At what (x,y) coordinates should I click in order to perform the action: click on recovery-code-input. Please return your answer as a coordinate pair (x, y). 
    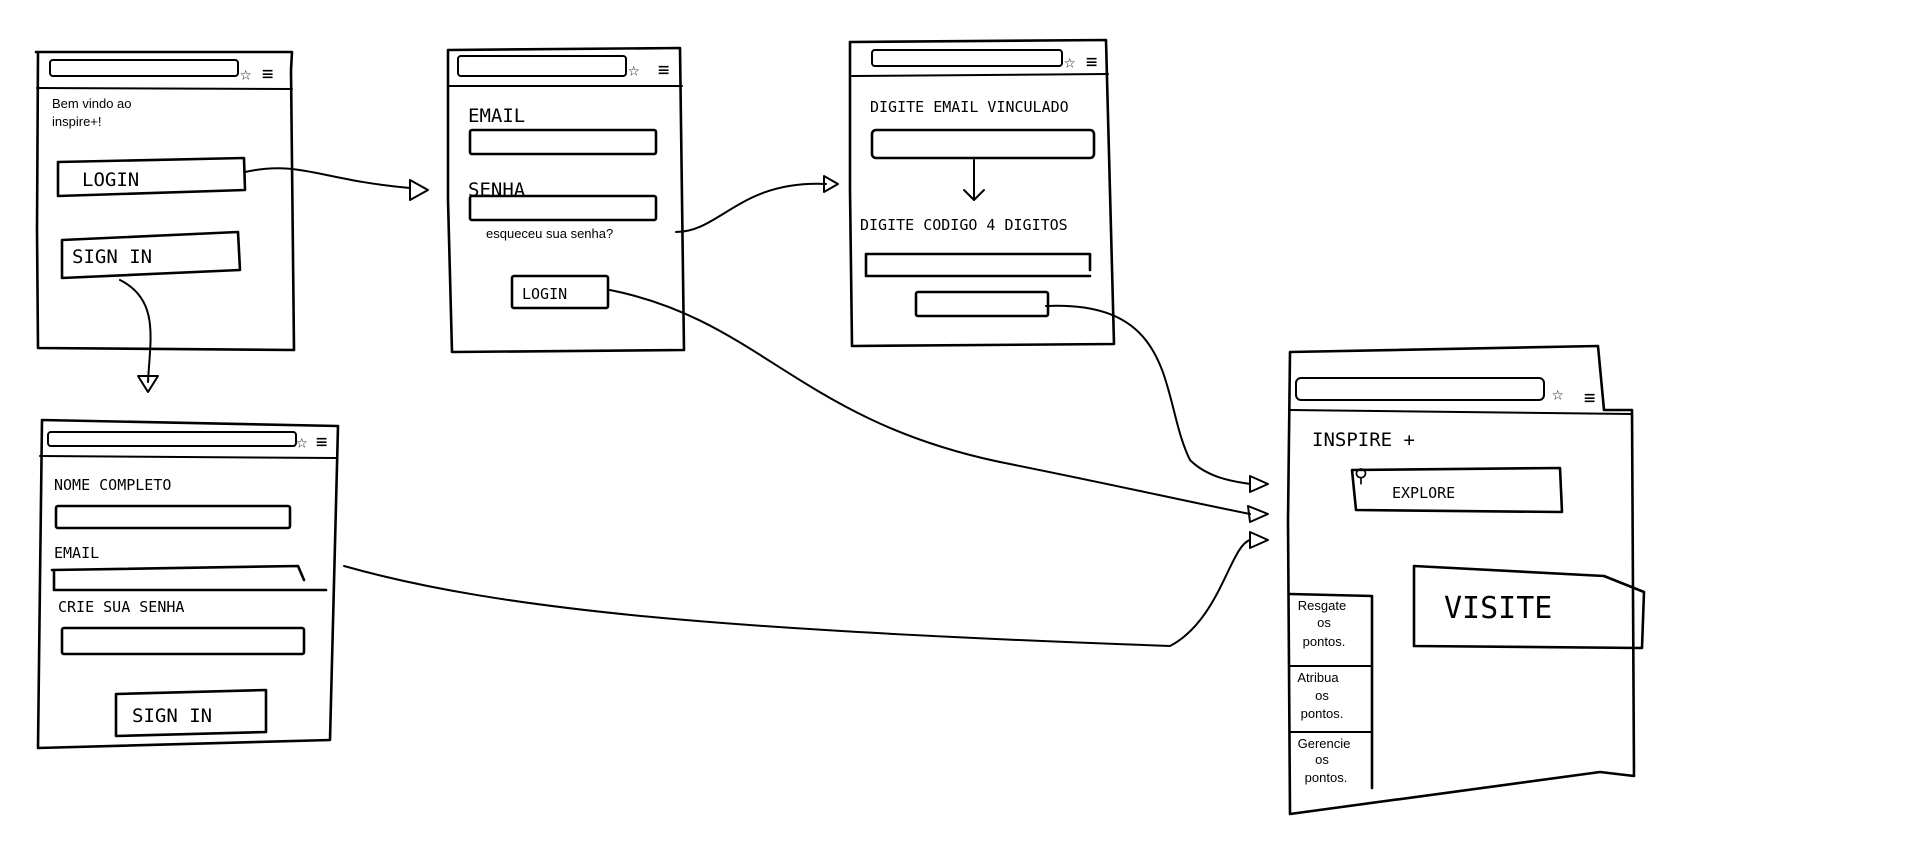
    Looking at the image, I should click on (978, 265).